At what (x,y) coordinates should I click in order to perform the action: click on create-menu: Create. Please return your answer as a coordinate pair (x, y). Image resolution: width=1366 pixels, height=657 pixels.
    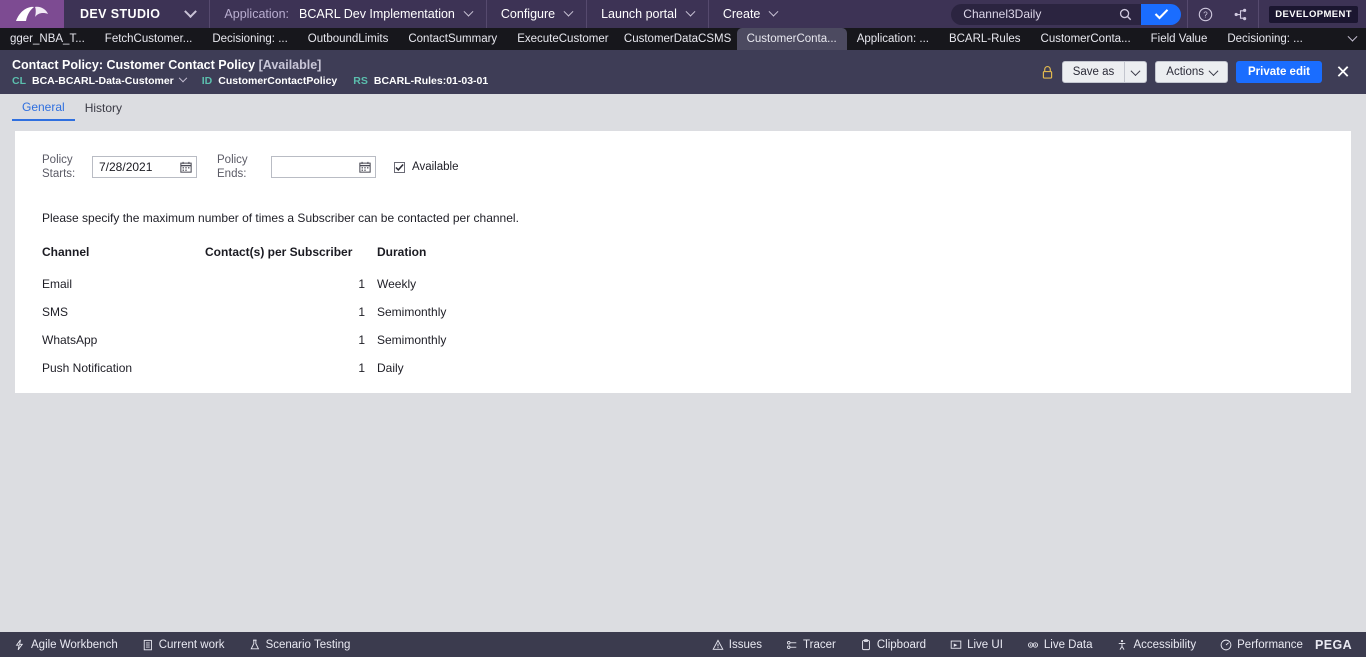
    Looking at the image, I should click on (750, 14).